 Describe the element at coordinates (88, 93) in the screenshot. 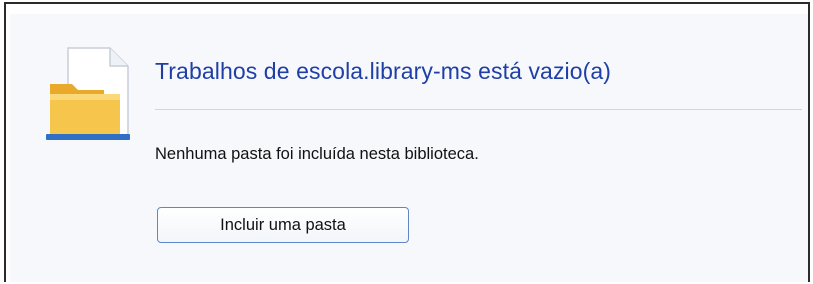

I see `folder-with-document-icon` at that location.